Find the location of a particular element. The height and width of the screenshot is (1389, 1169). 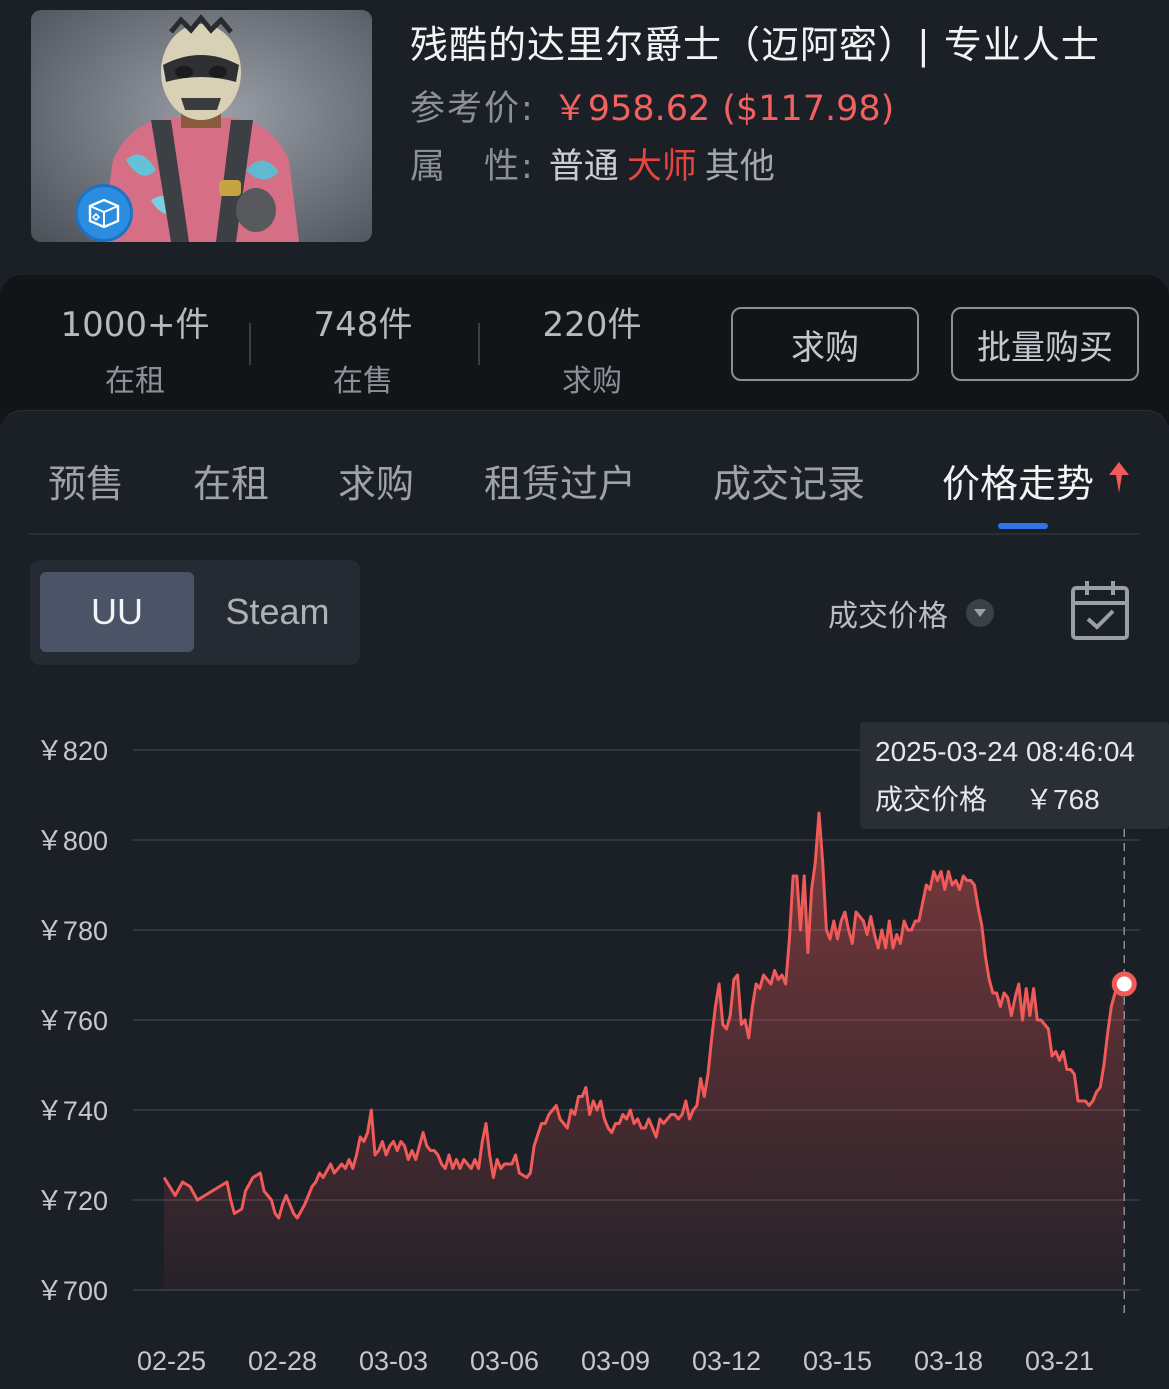

caret-down-icon is located at coordinates (980, 613).